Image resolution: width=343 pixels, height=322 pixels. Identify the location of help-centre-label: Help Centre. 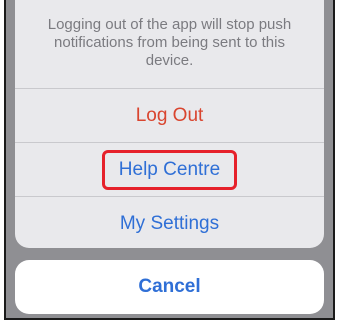
(169, 169).